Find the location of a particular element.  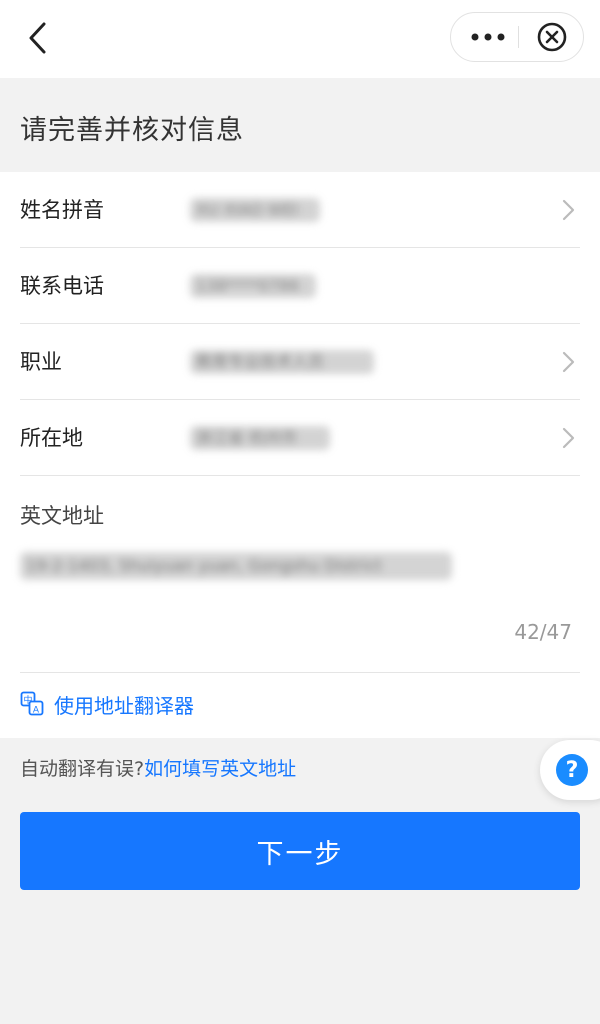

location-label: 所在地 is located at coordinates (51, 438).